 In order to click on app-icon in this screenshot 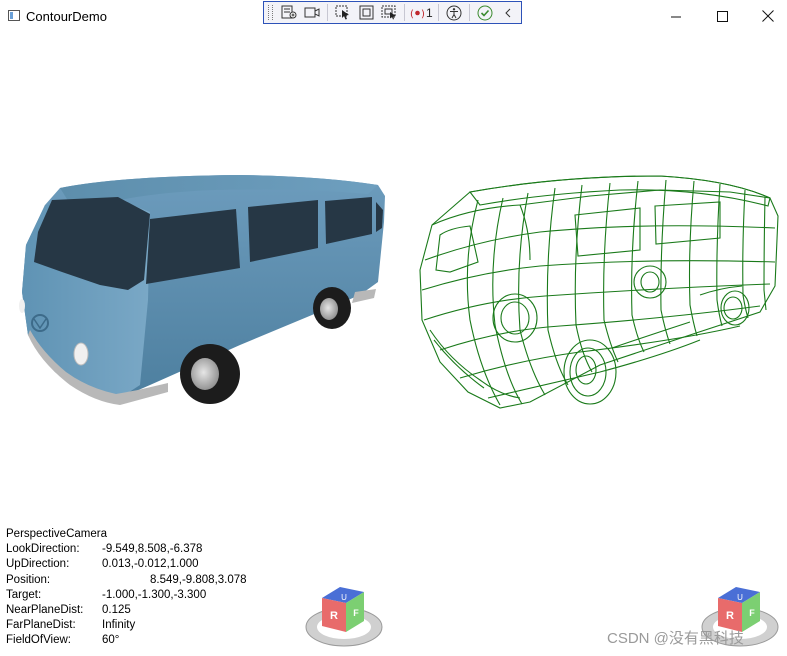, I will do `click(14, 15)`.